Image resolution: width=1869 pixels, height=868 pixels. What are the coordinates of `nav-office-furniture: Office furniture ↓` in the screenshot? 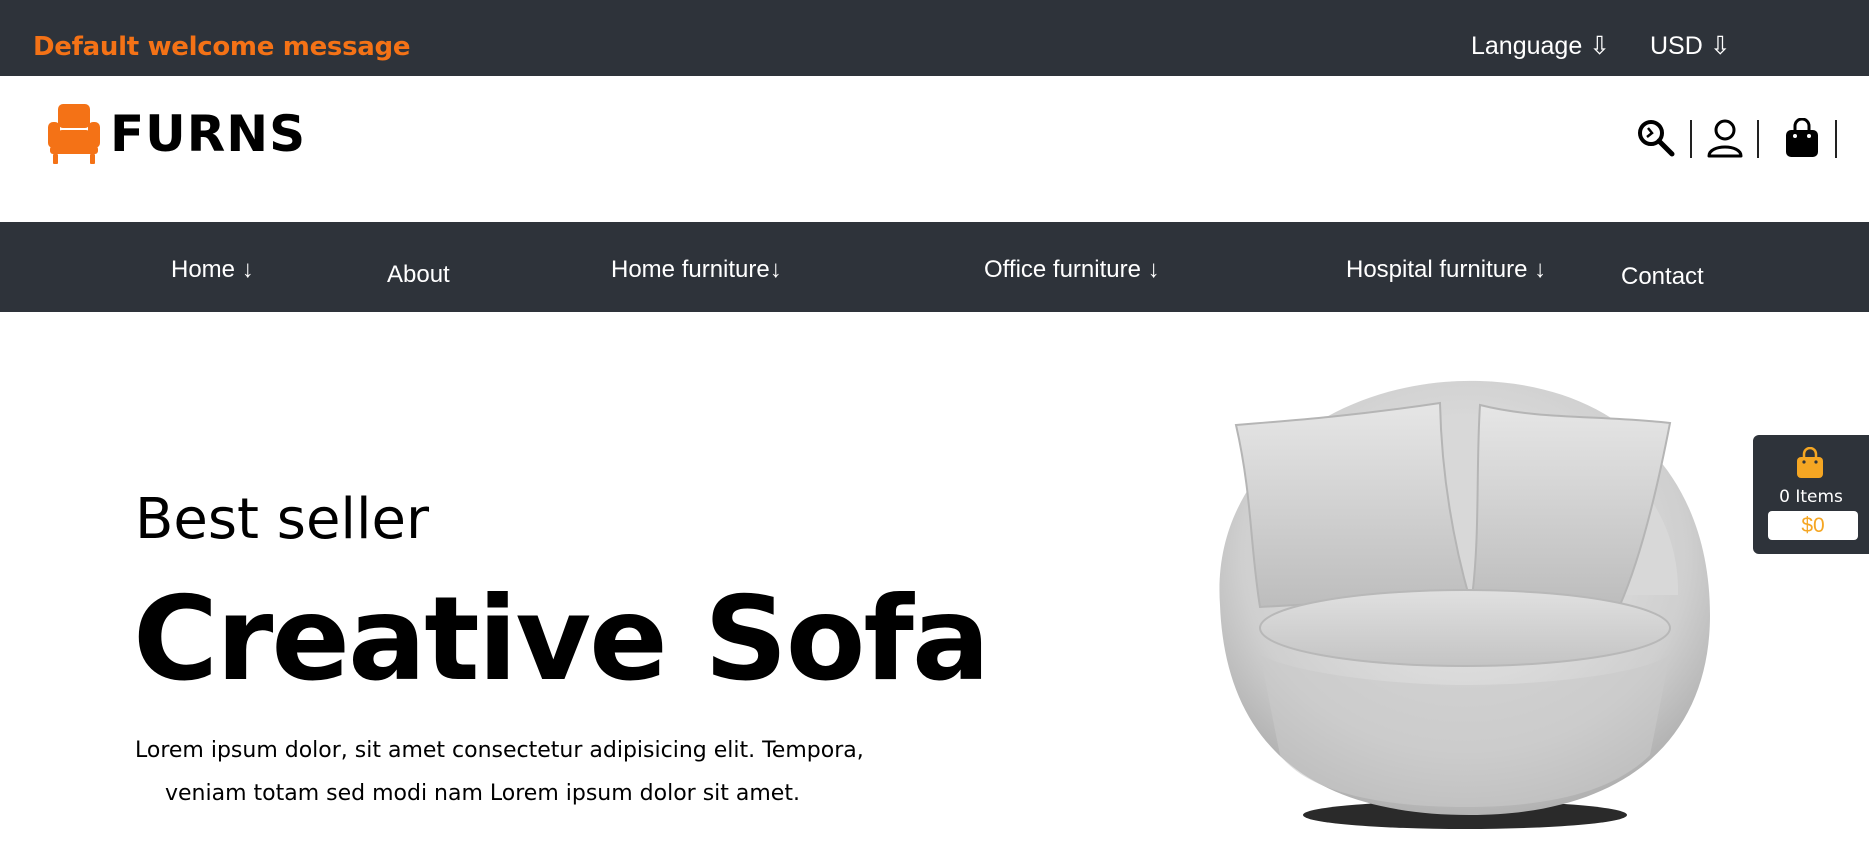 It's located at (1072, 270).